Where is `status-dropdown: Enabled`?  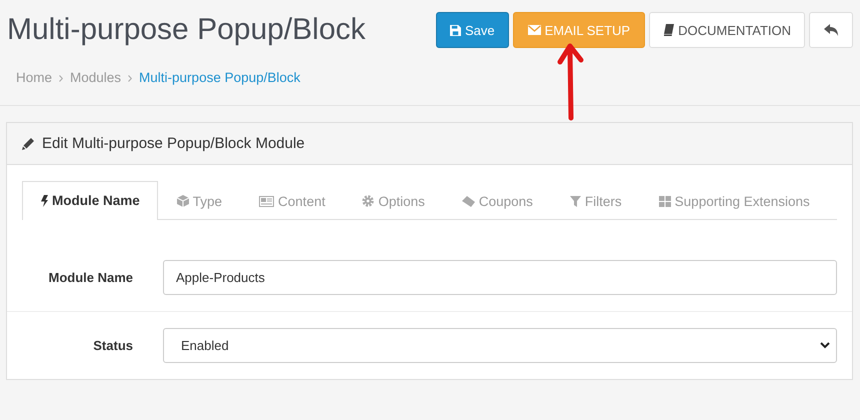
status-dropdown: Enabled is located at coordinates (500, 345).